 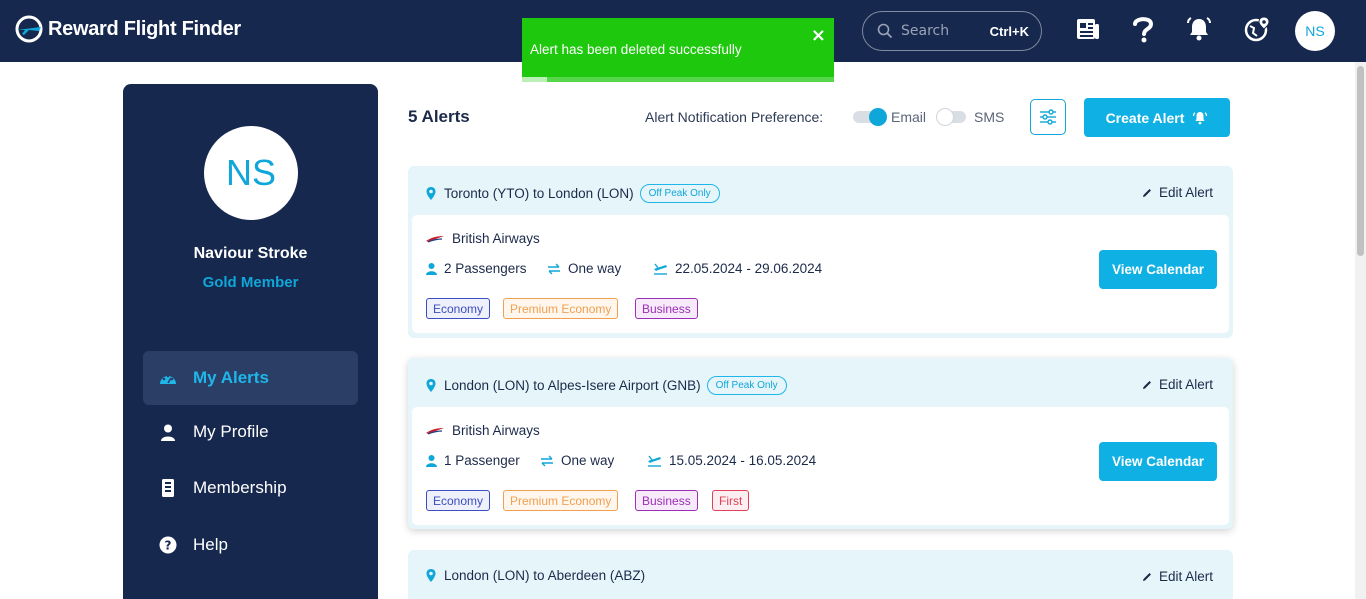 I want to click on sms-toggle-knob, so click(x=945, y=117).